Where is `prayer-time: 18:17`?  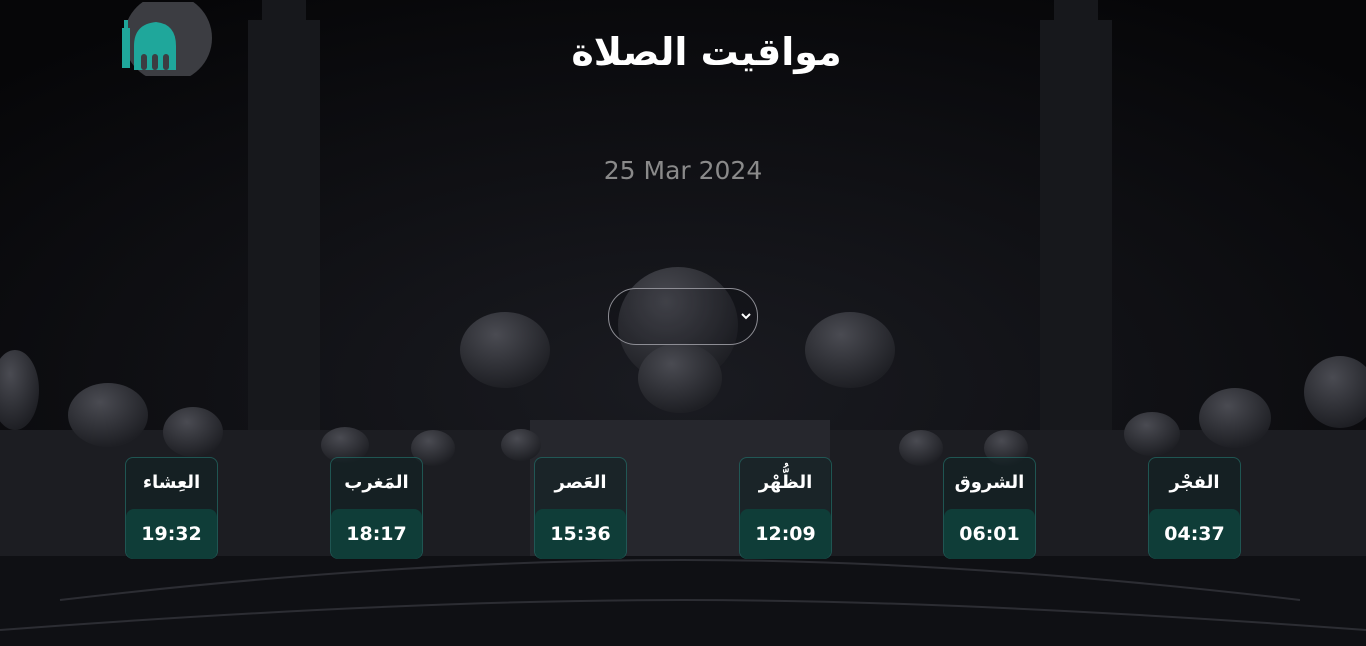
prayer-time: 18:17 is located at coordinates (376, 534).